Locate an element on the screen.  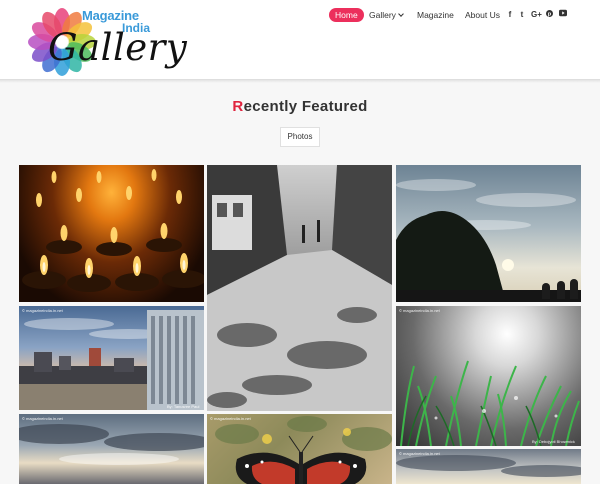
youtube-glyph is located at coordinates (562, 13).